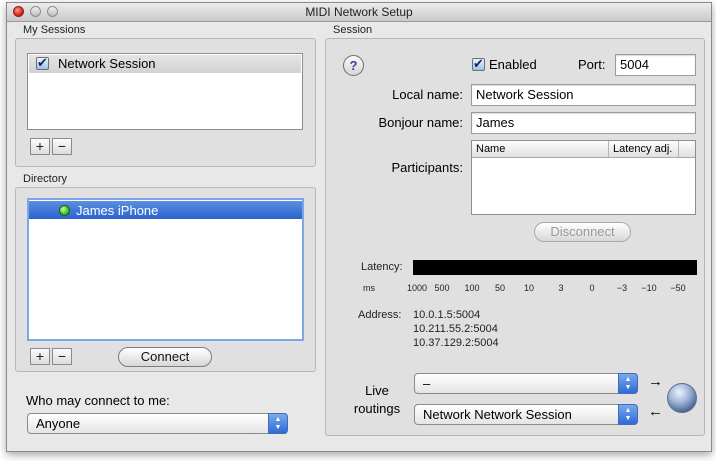  I want to click on zoom-window-button, so click(52, 11).